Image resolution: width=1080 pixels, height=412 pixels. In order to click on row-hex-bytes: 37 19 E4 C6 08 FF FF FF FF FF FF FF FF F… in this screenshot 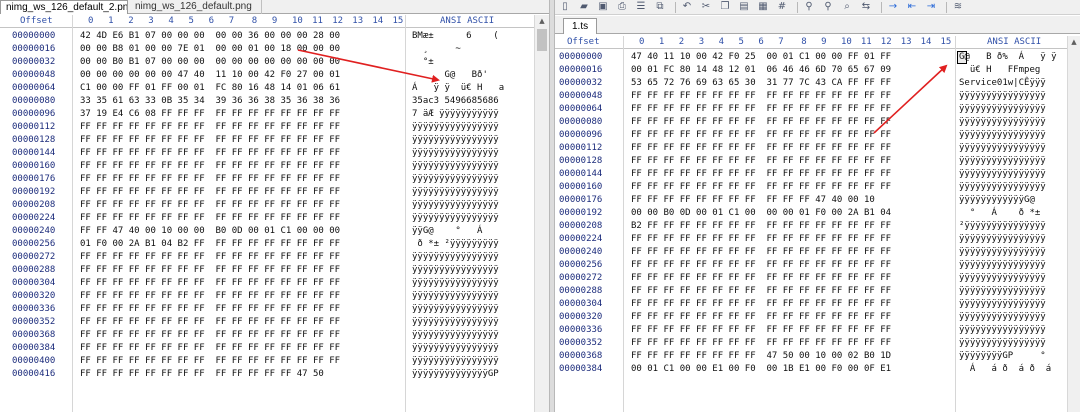, I will do `click(210, 114)`.